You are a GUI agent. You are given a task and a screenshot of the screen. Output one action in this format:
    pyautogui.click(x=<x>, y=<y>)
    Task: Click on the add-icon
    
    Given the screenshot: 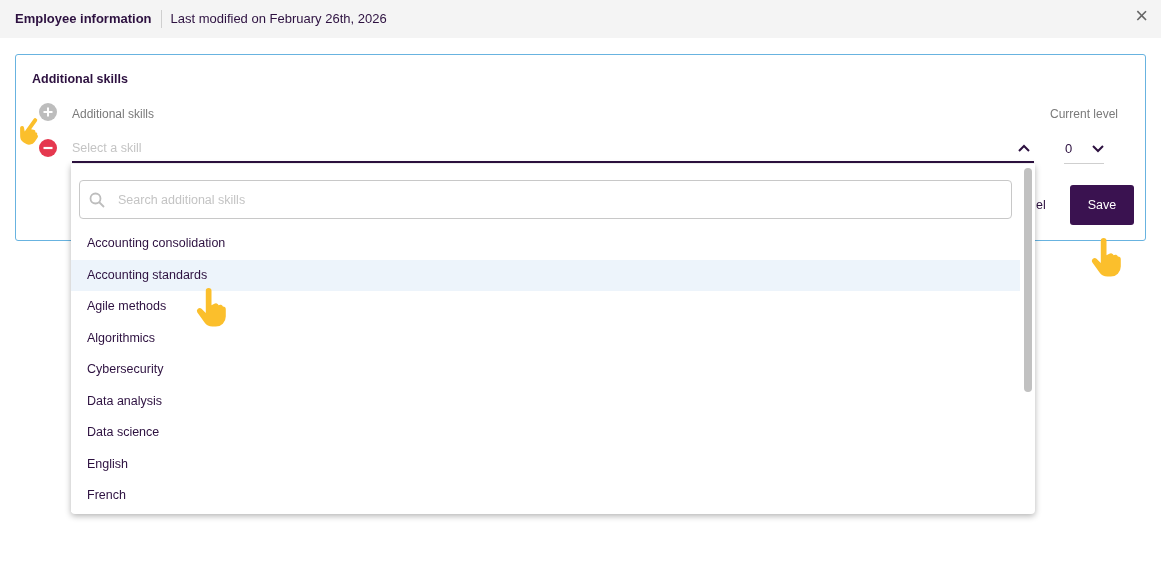 What is the action you would take?
    pyautogui.click(x=48, y=112)
    